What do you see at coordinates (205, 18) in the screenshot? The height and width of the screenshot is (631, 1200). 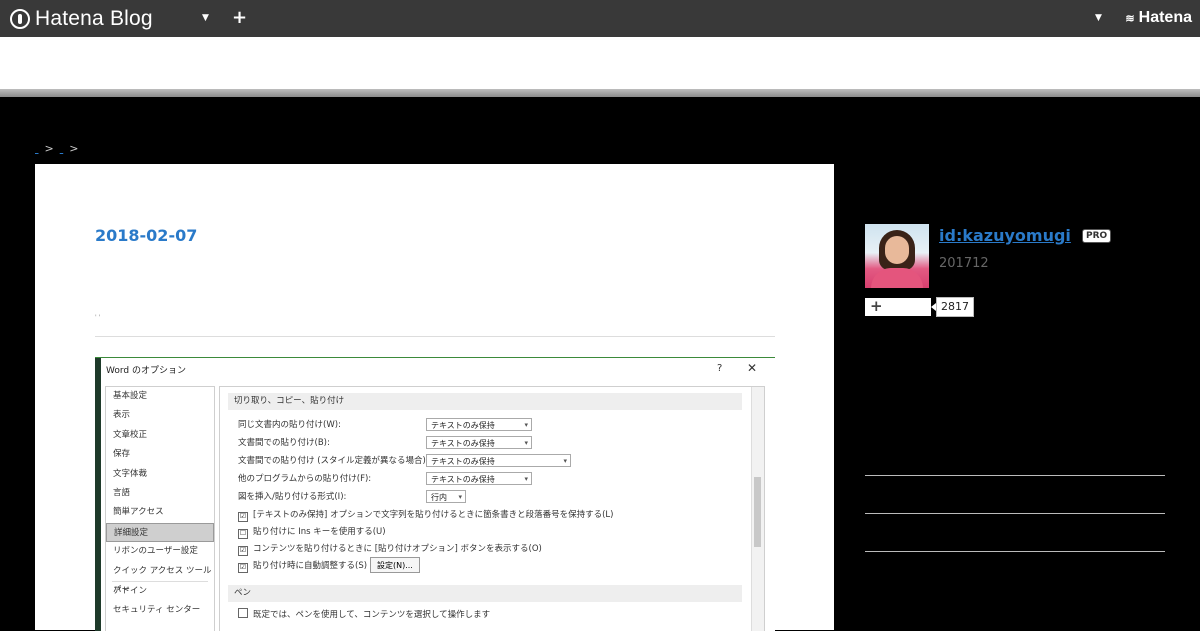 I see `blog-menu-caret-icon: ▼` at bounding box center [205, 18].